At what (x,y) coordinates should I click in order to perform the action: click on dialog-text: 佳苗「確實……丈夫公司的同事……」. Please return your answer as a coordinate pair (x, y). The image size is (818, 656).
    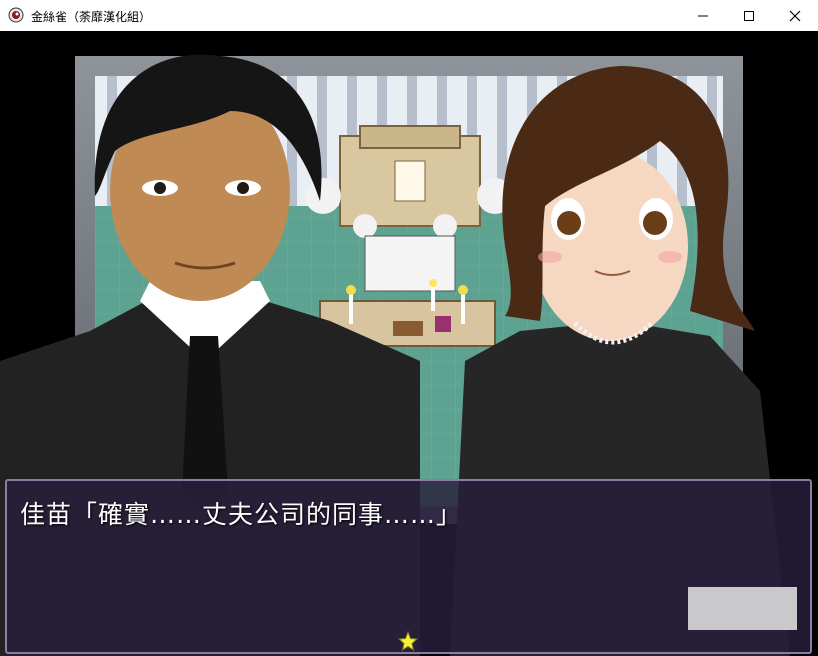
    Looking at the image, I should click on (241, 514).